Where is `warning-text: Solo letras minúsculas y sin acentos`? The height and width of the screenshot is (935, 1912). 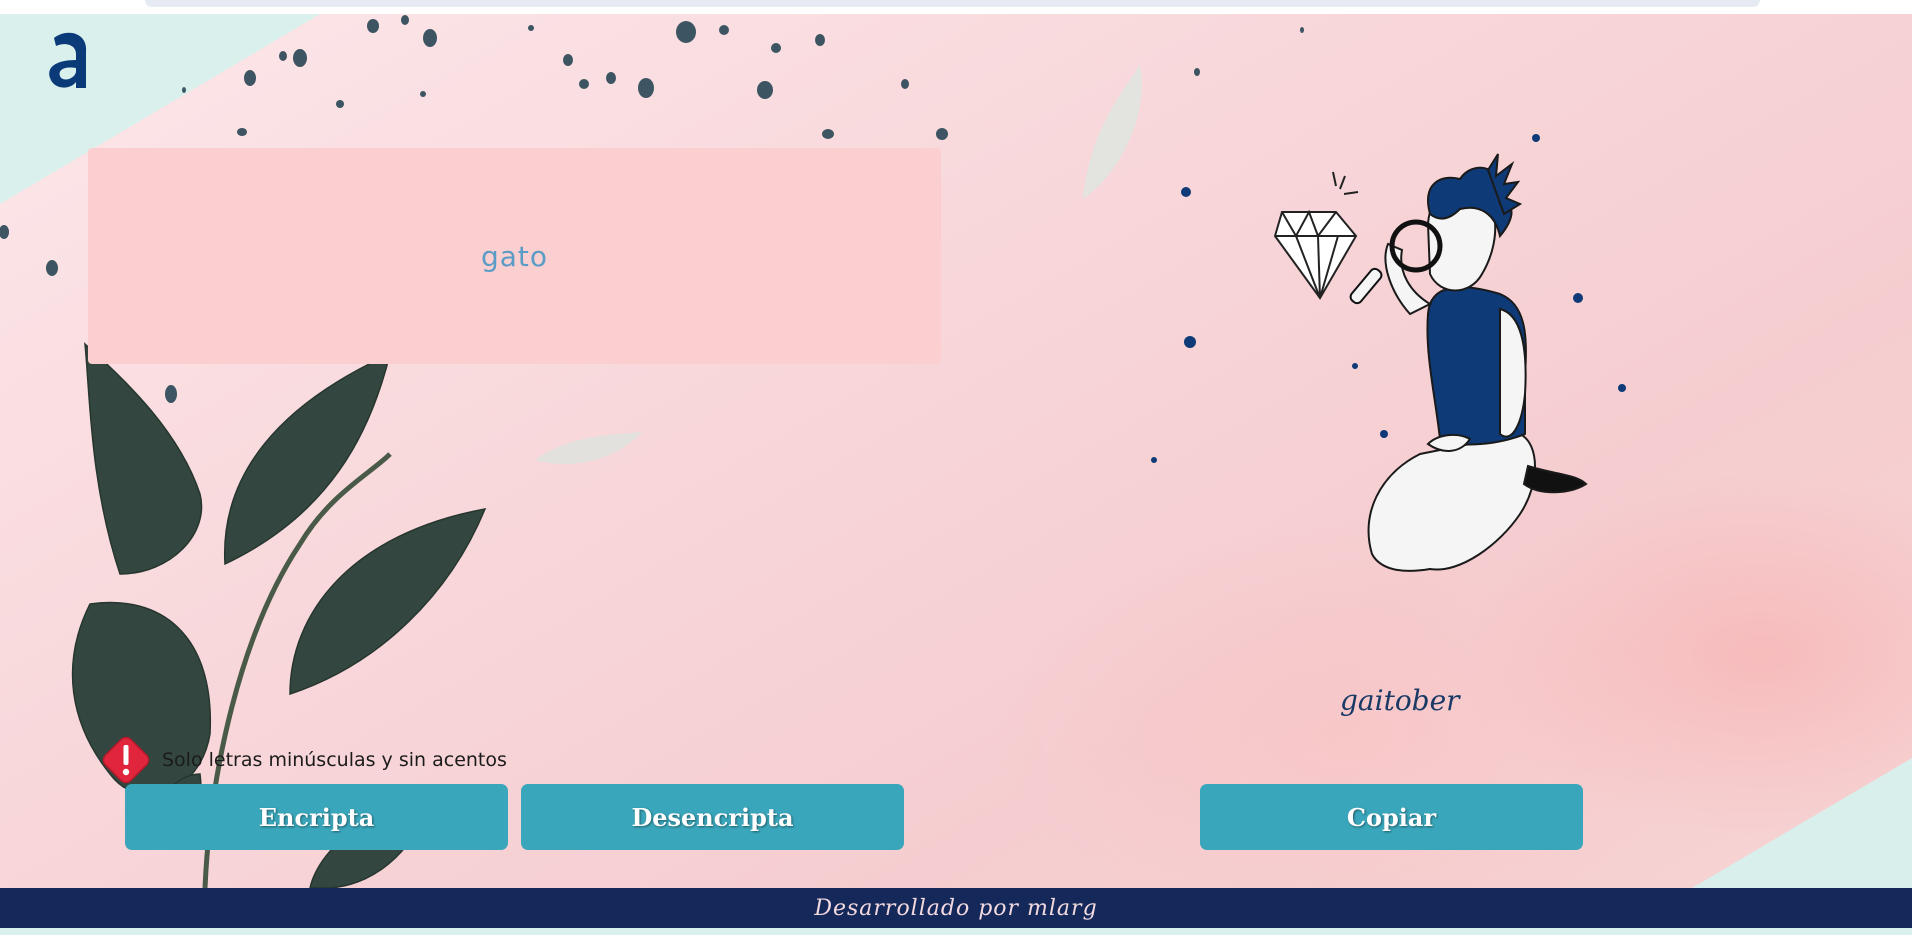
warning-text: Solo letras minúsculas y sin acentos is located at coordinates (334, 760).